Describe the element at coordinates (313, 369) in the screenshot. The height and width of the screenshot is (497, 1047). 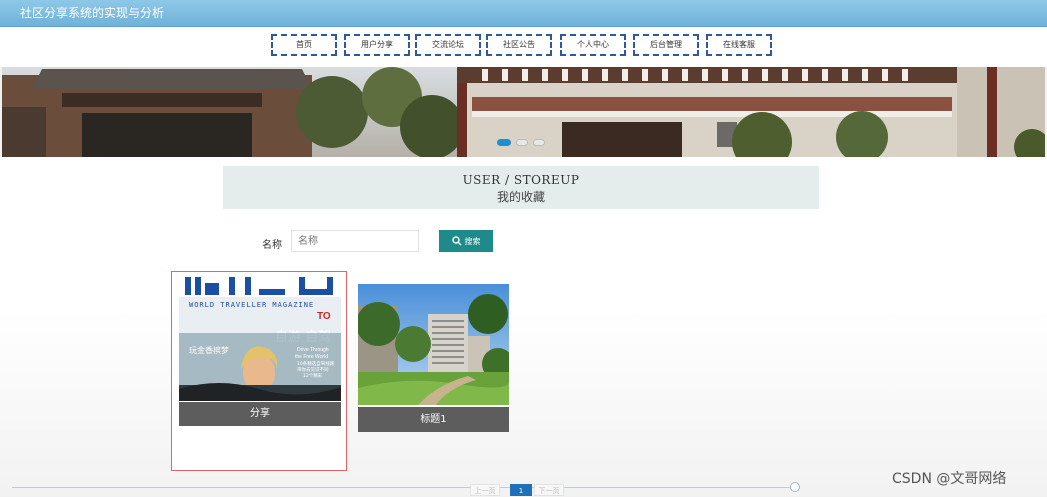
I see `svg-text: 带你去见识不同` at that location.